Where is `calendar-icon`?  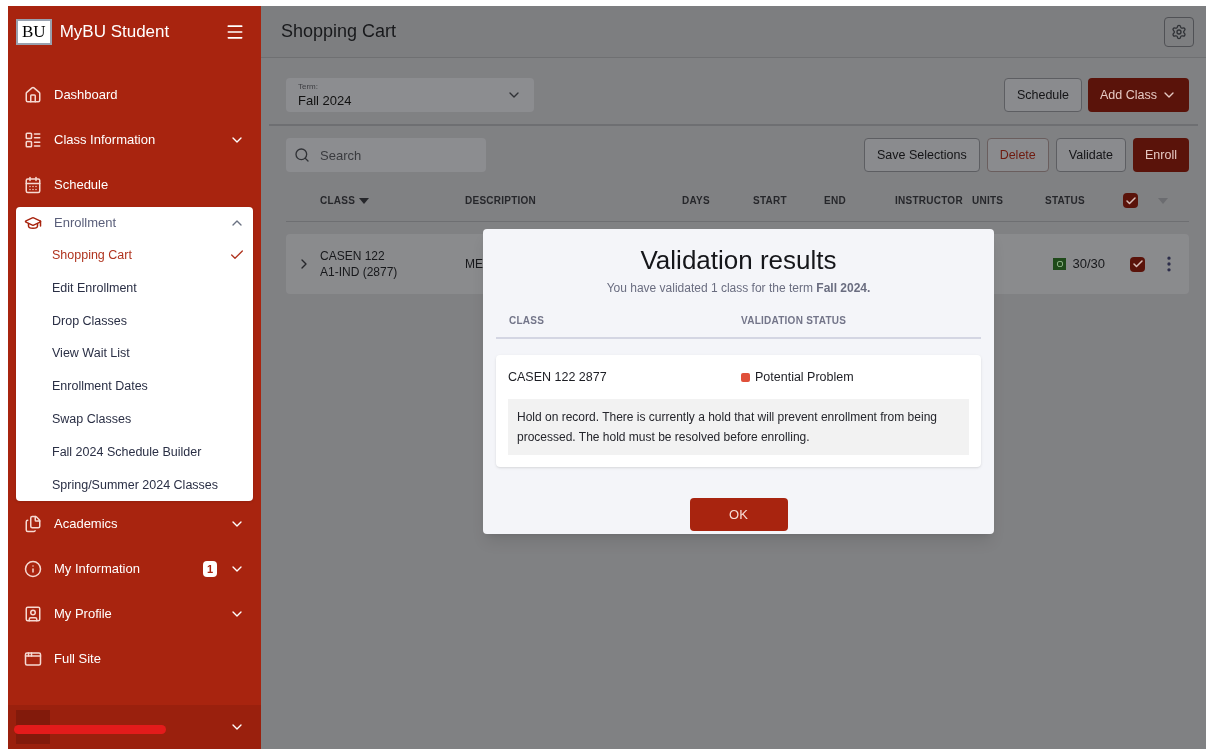 calendar-icon is located at coordinates (33, 184).